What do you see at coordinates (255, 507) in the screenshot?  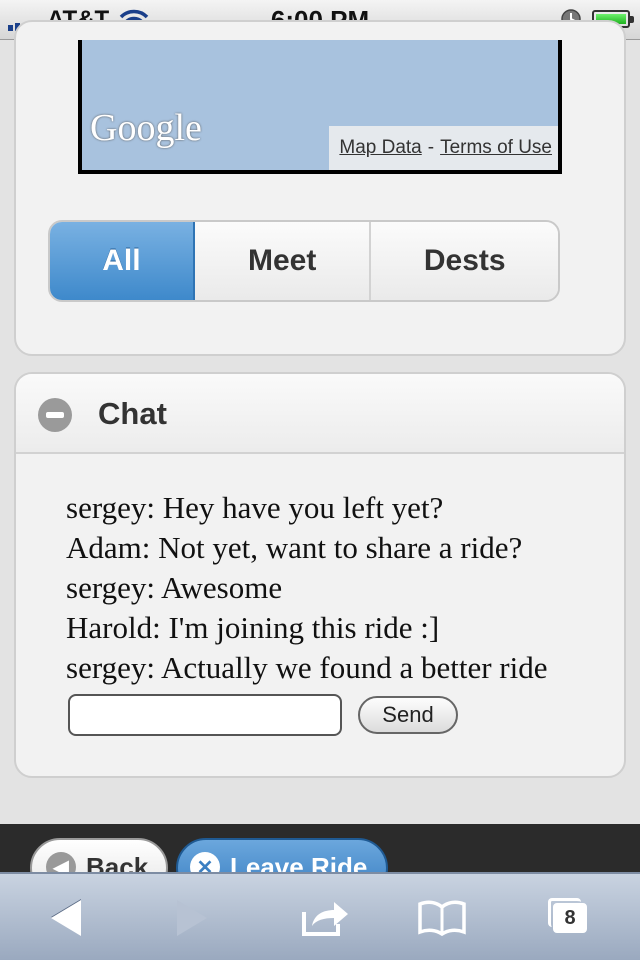 I see `chat-message: sergey: Hey have you left yet?` at bounding box center [255, 507].